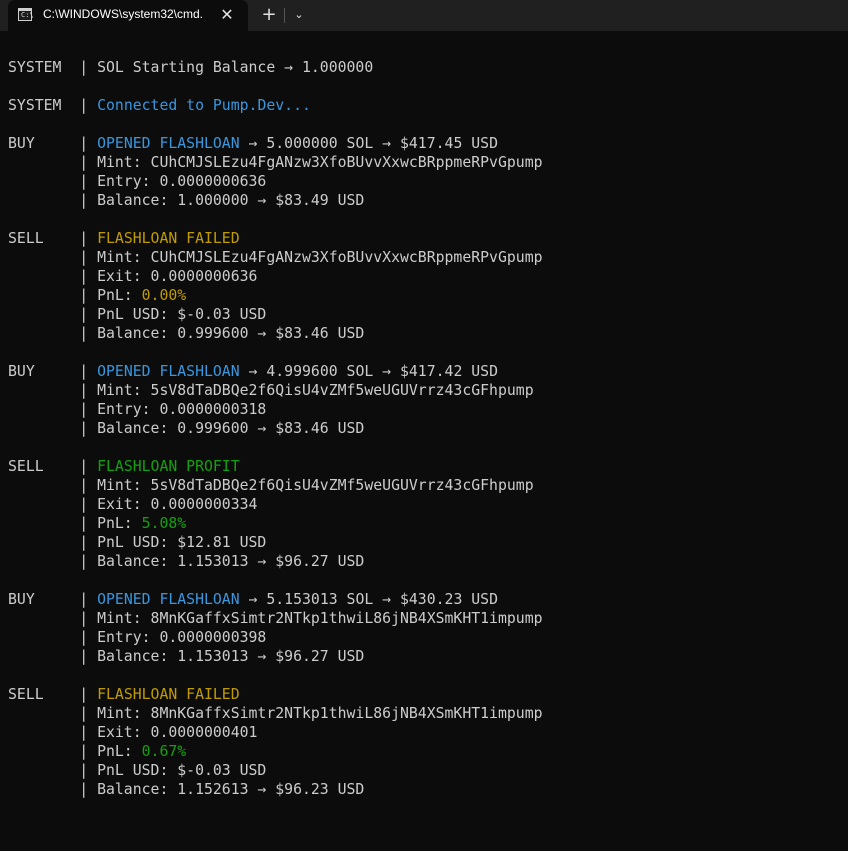 This screenshot has width=848, height=851. Describe the element at coordinates (275, 466) in the screenshot. I see `console-line: SELL | FLASHLOAN PROFIT` at that location.